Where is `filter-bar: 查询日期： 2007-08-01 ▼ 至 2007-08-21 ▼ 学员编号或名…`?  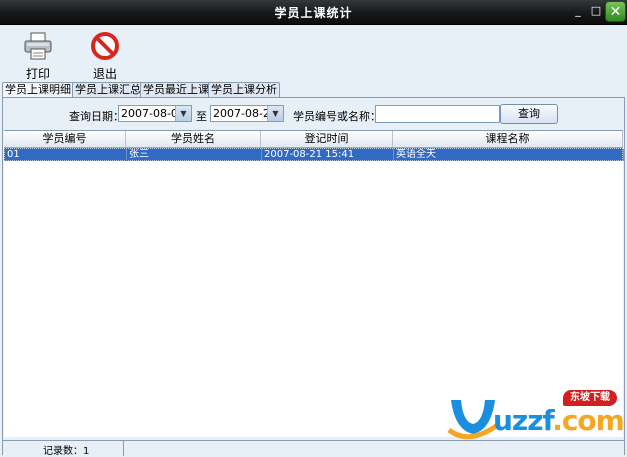
filter-bar: 查询日期： 2007-08-01 ▼ 至 2007-08-21 ▼ 学员编号或名… is located at coordinates (313, 114).